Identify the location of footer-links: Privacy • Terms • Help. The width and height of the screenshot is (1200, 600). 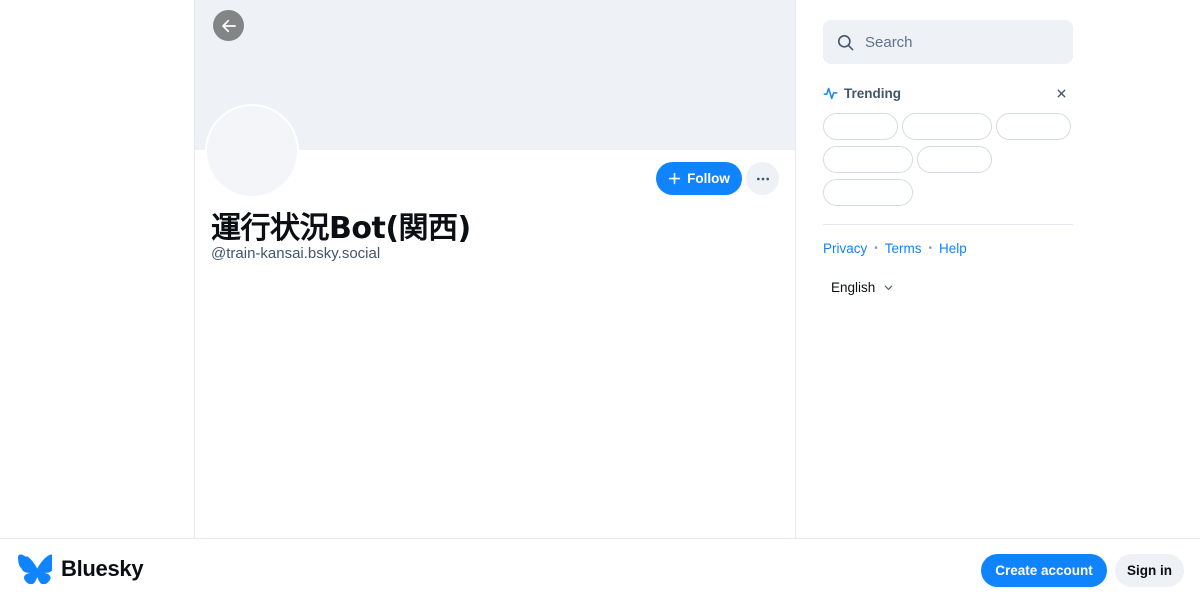
(895, 248).